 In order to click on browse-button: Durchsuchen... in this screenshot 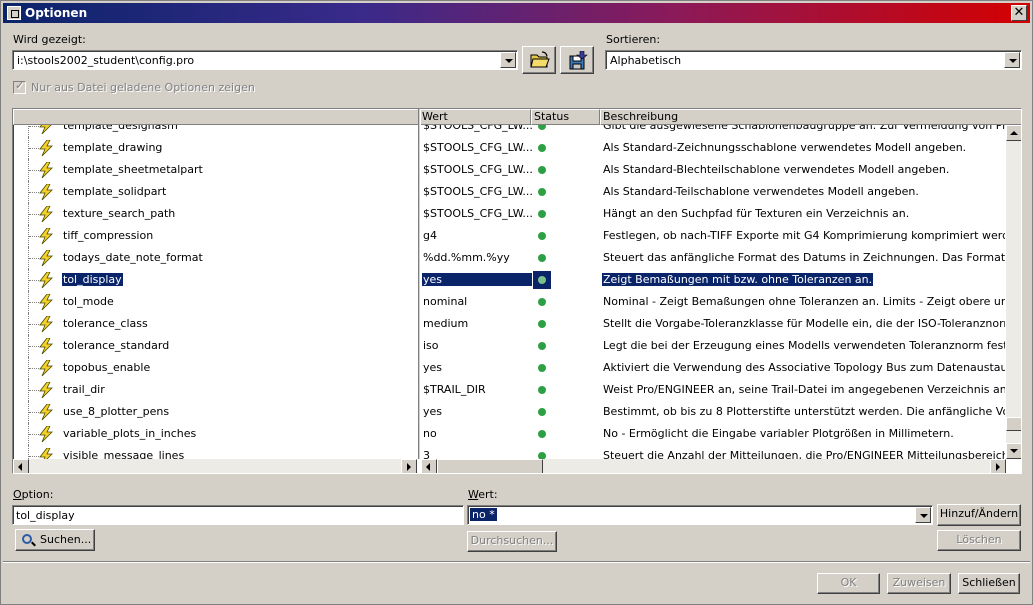, I will do `click(512, 541)`.